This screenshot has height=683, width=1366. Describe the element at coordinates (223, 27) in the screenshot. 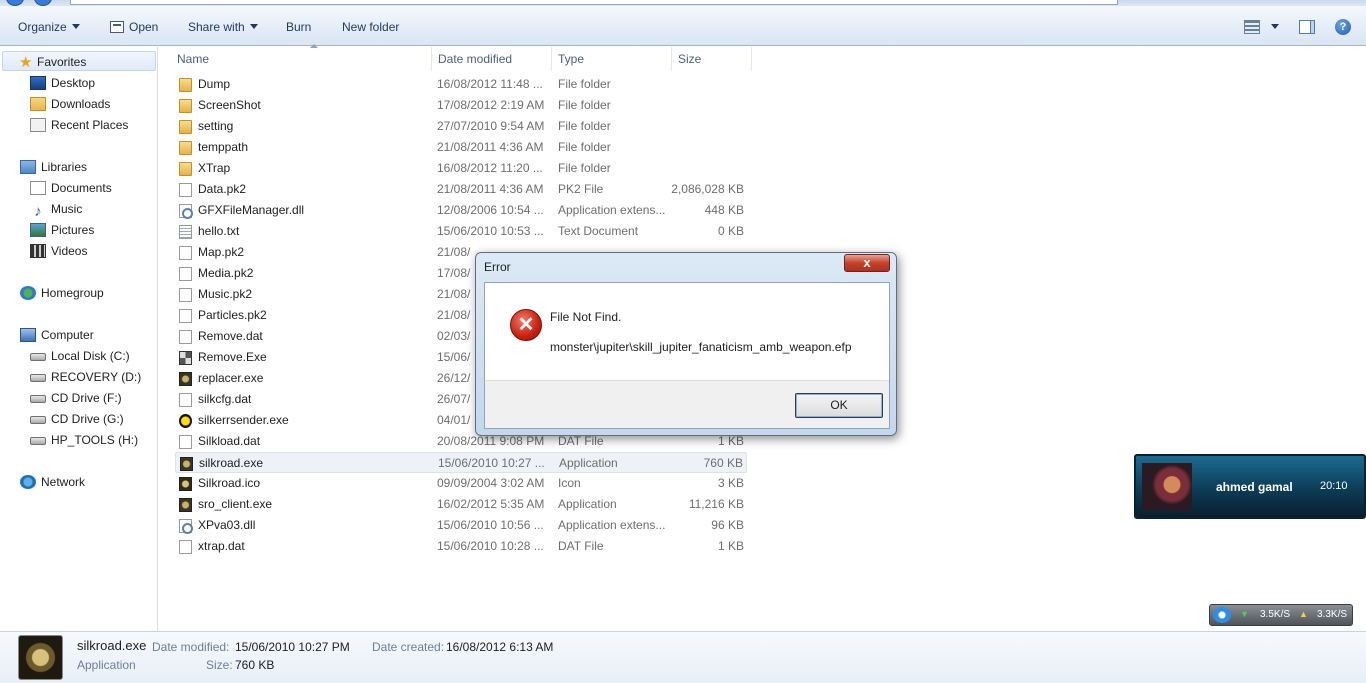

I see `share-with-menu: Share with` at that location.